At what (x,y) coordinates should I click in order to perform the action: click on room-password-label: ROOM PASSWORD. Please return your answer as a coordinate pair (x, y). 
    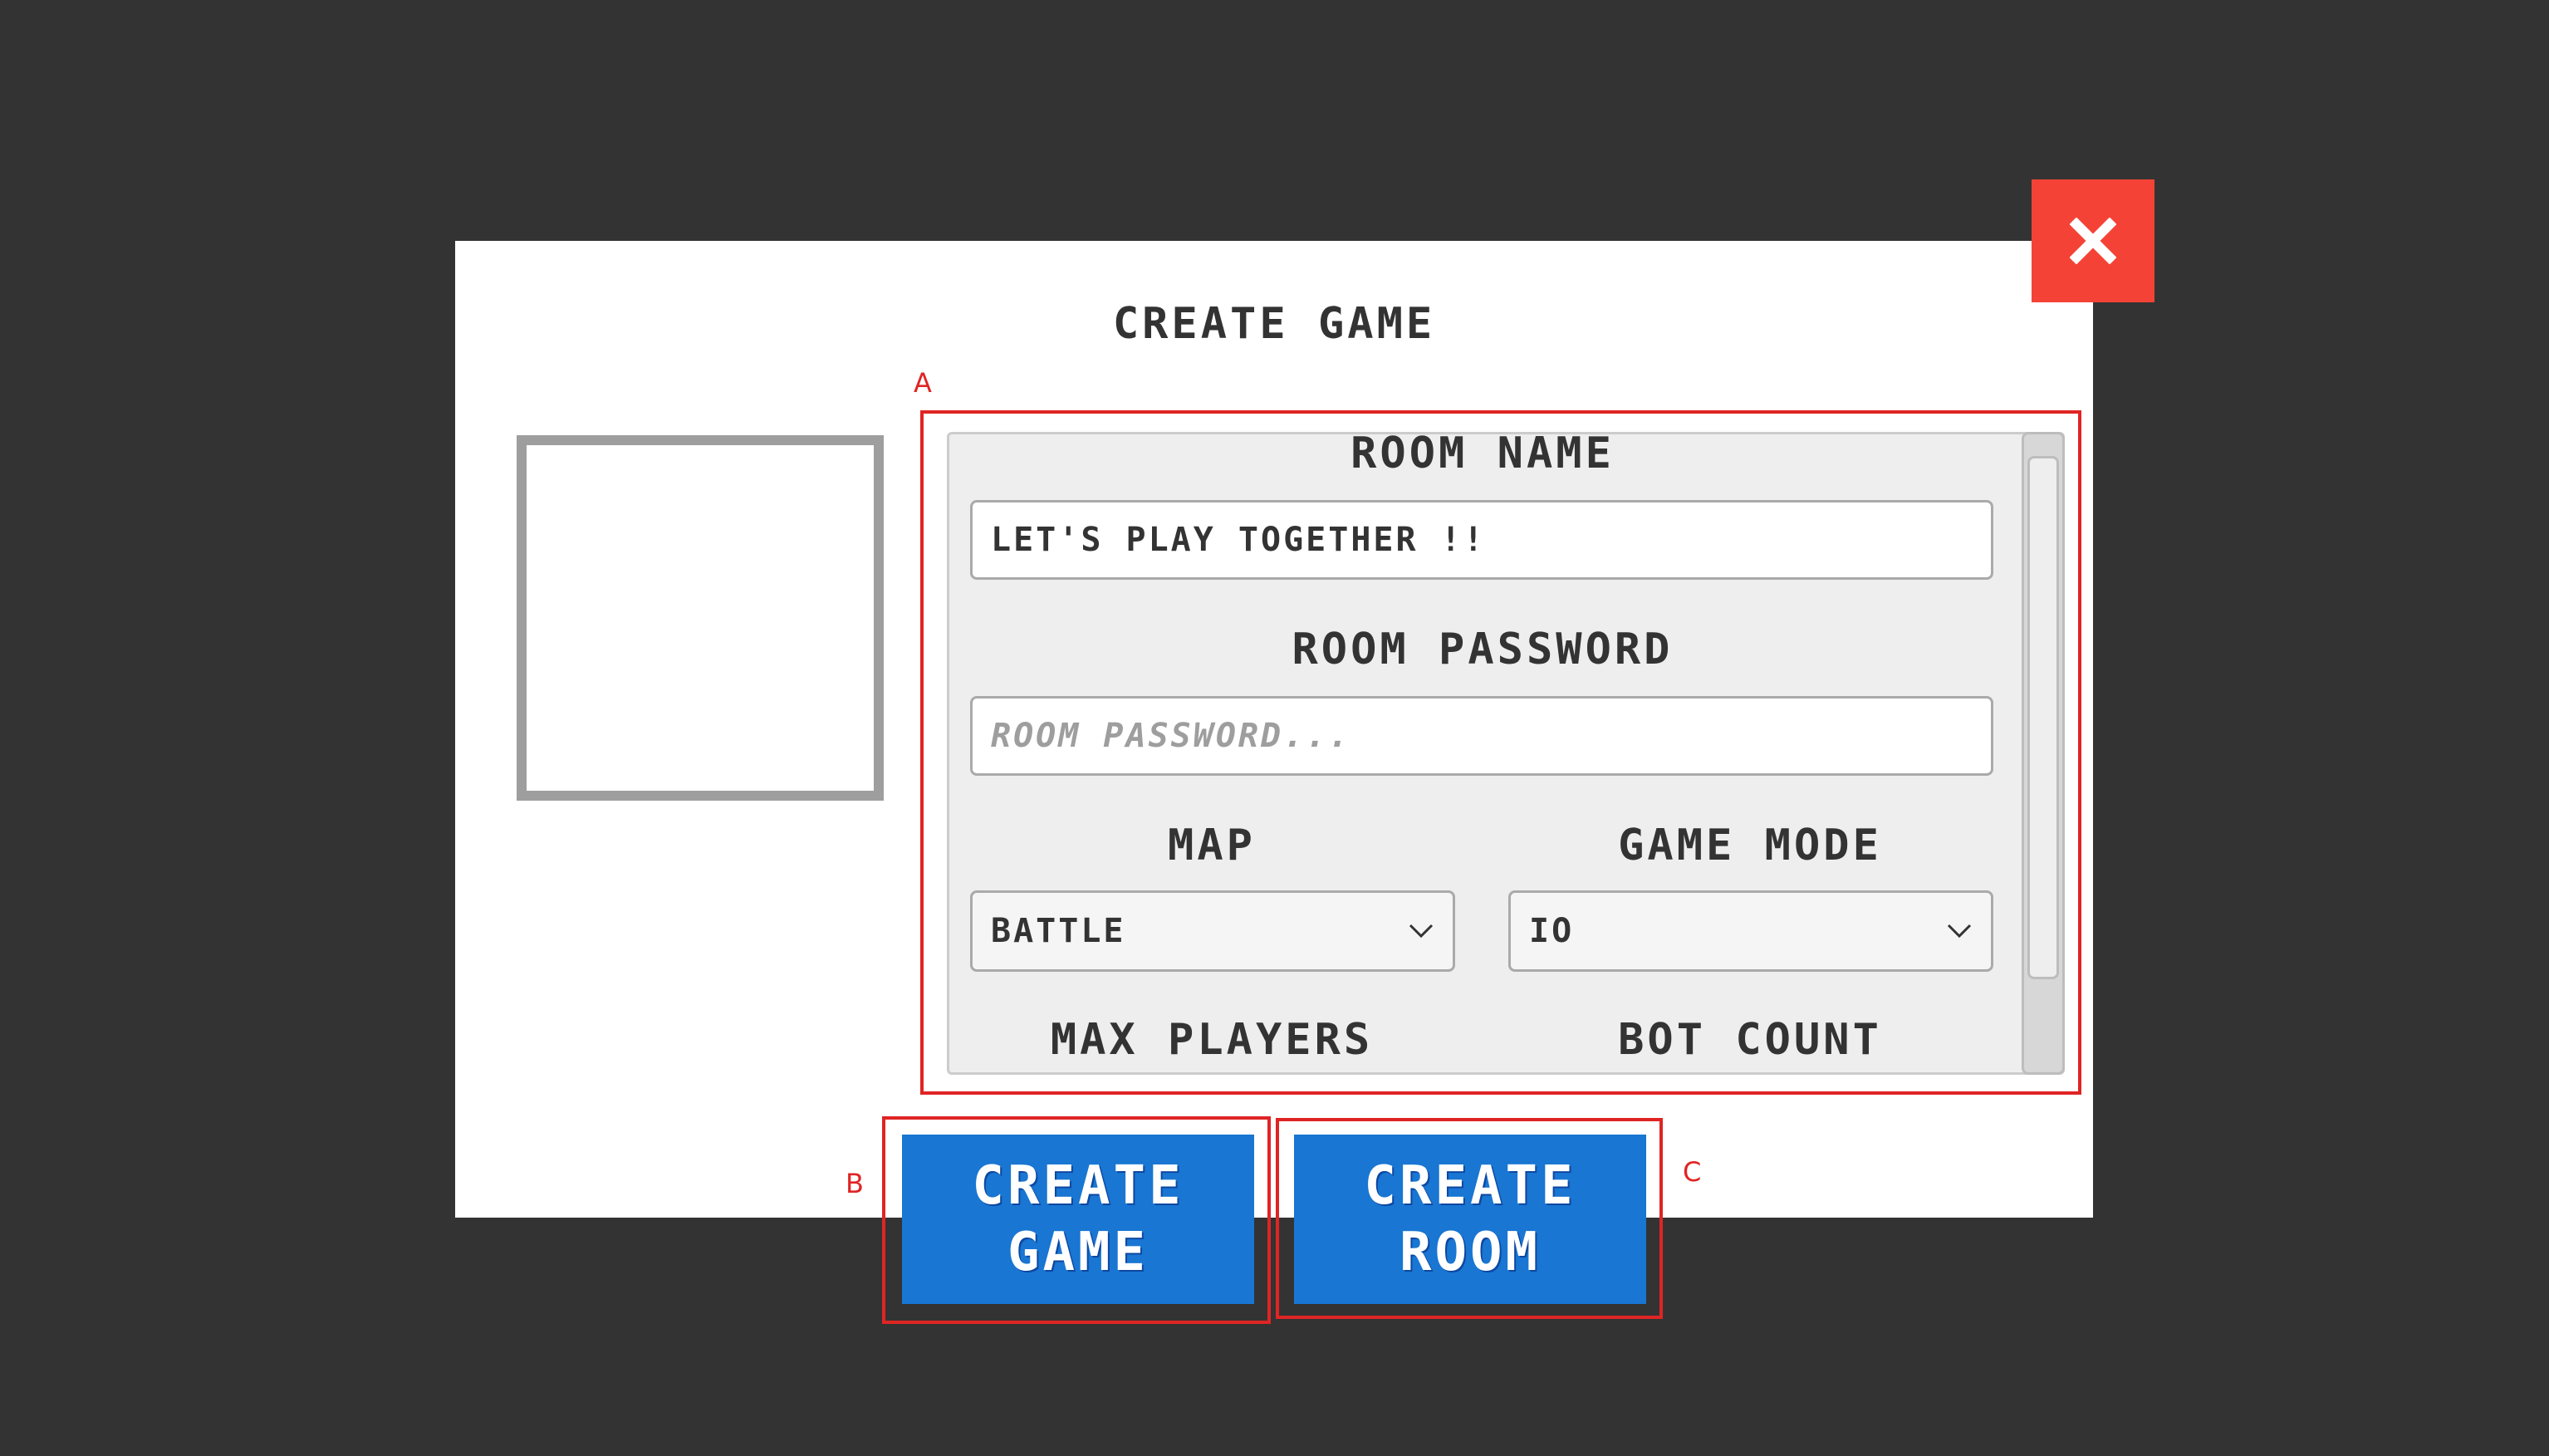
    Looking at the image, I should click on (1483, 649).